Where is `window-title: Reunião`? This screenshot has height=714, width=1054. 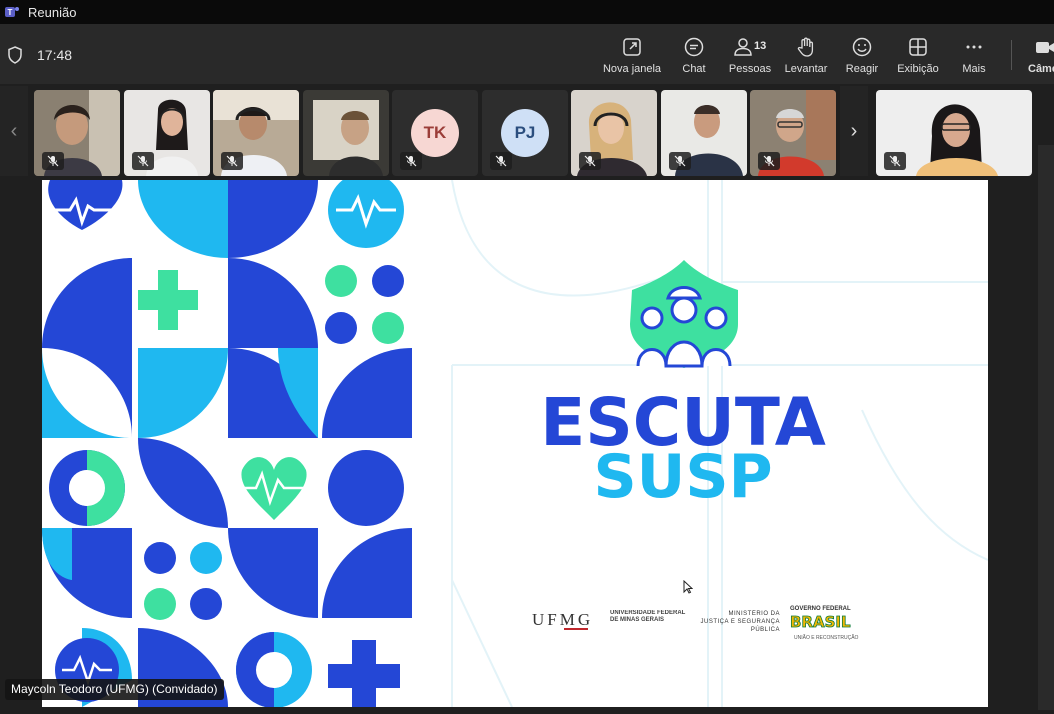
window-title: Reunião is located at coordinates (52, 12).